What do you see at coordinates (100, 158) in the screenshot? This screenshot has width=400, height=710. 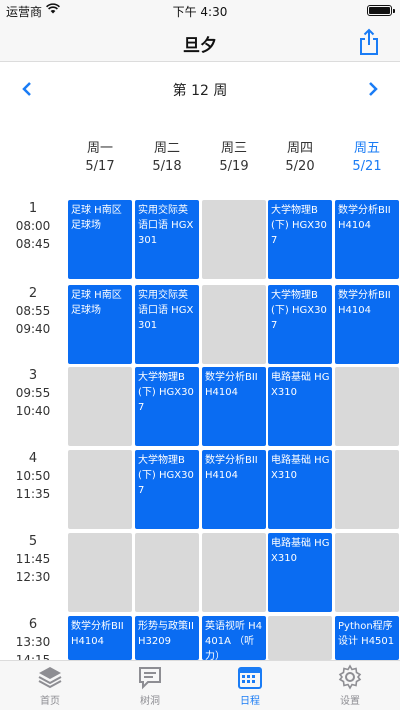 I see `day-header: 周一 5/17` at bounding box center [100, 158].